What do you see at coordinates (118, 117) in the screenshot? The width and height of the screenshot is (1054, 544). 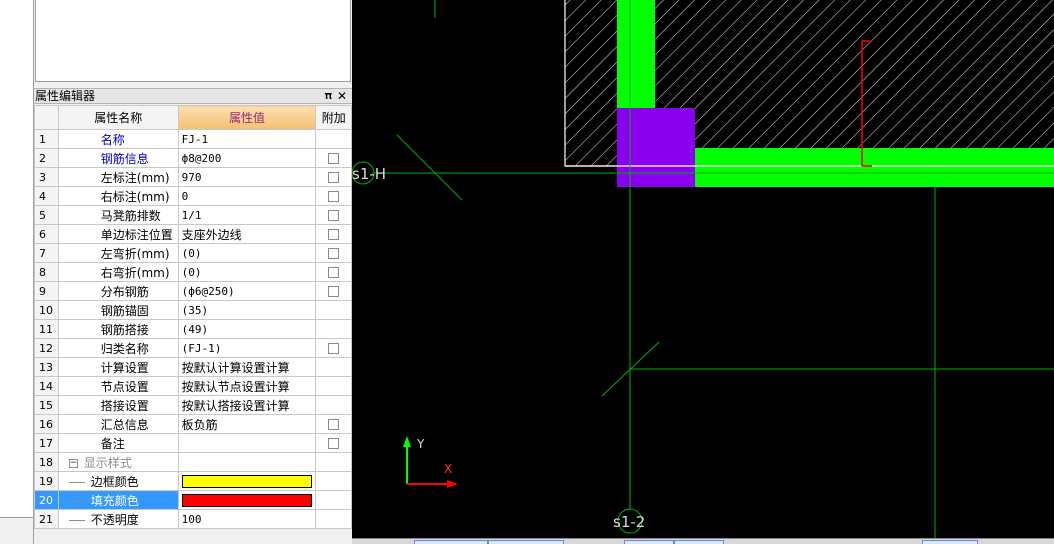 I see `col-header-name: 属性名称` at bounding box center [118, 117].